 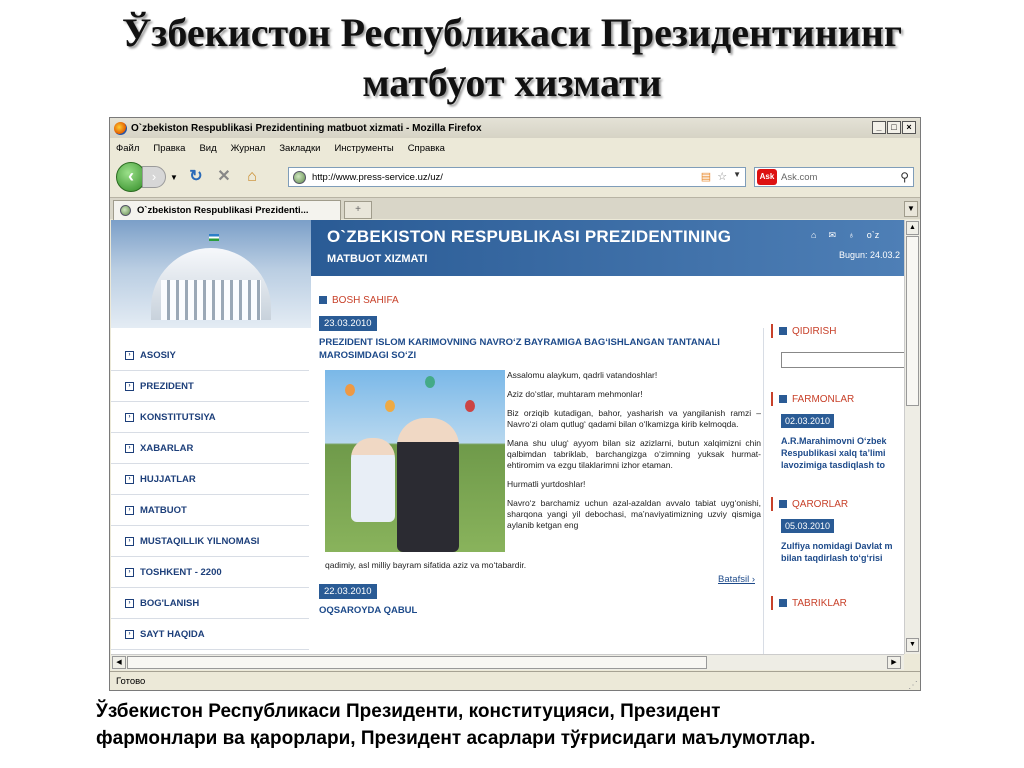 I want to click on url-dropdown-icon: ▼, so click(x=737, y=176).